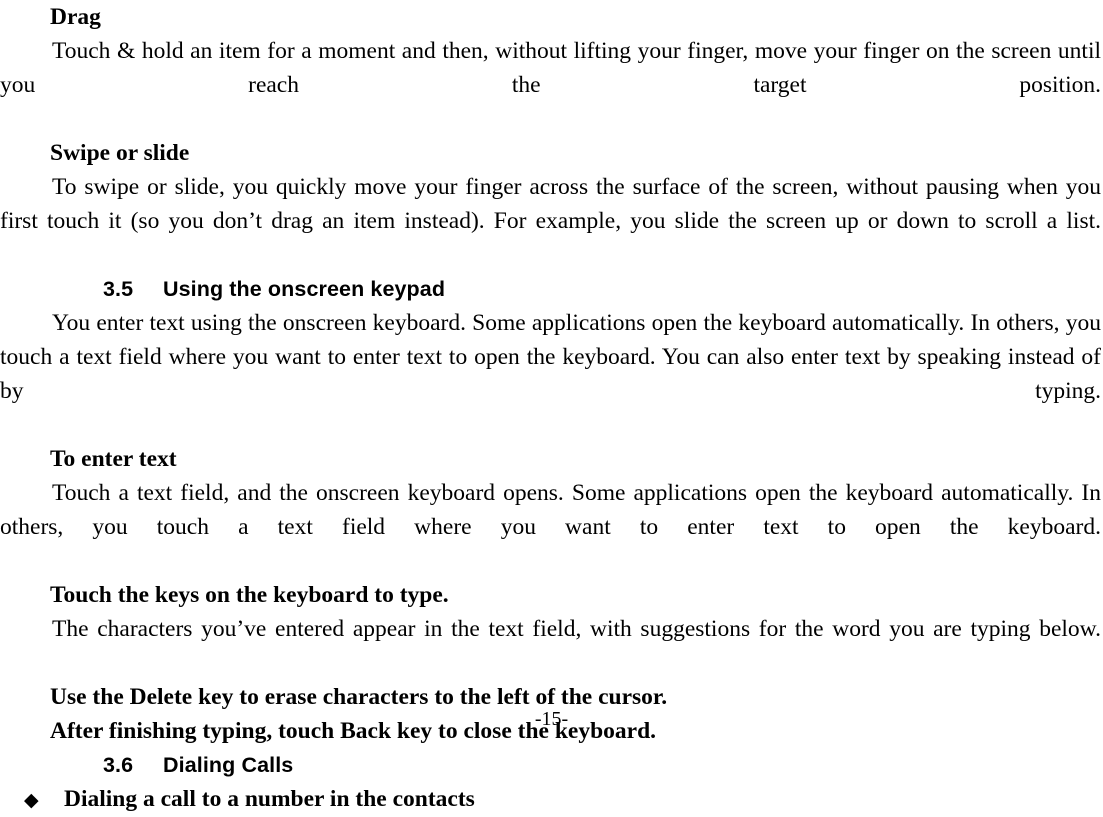  I want to click on subheading-touch-the-keys: Touch the keys on the keyboard to type., so click(249, 595).